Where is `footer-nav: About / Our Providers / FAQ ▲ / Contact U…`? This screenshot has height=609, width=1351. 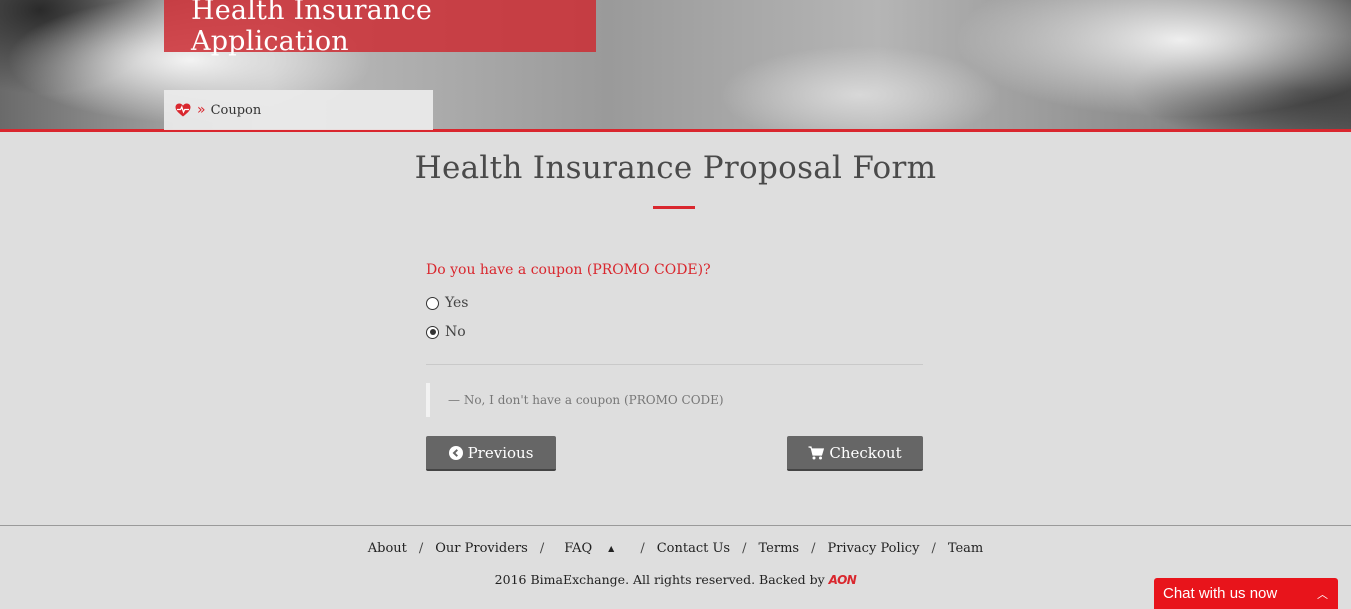
footer-nav: About / Our Providers / FAQ ▲ / Contact U… is located at coordinates (675, 548).